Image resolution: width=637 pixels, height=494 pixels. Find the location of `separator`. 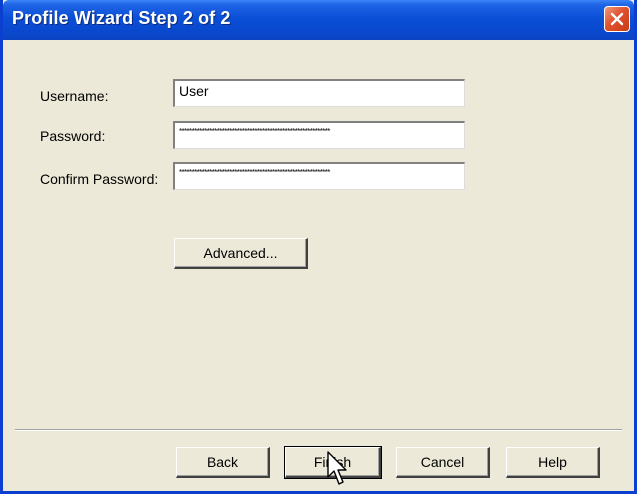

separator is located at coordinates (318, 430).